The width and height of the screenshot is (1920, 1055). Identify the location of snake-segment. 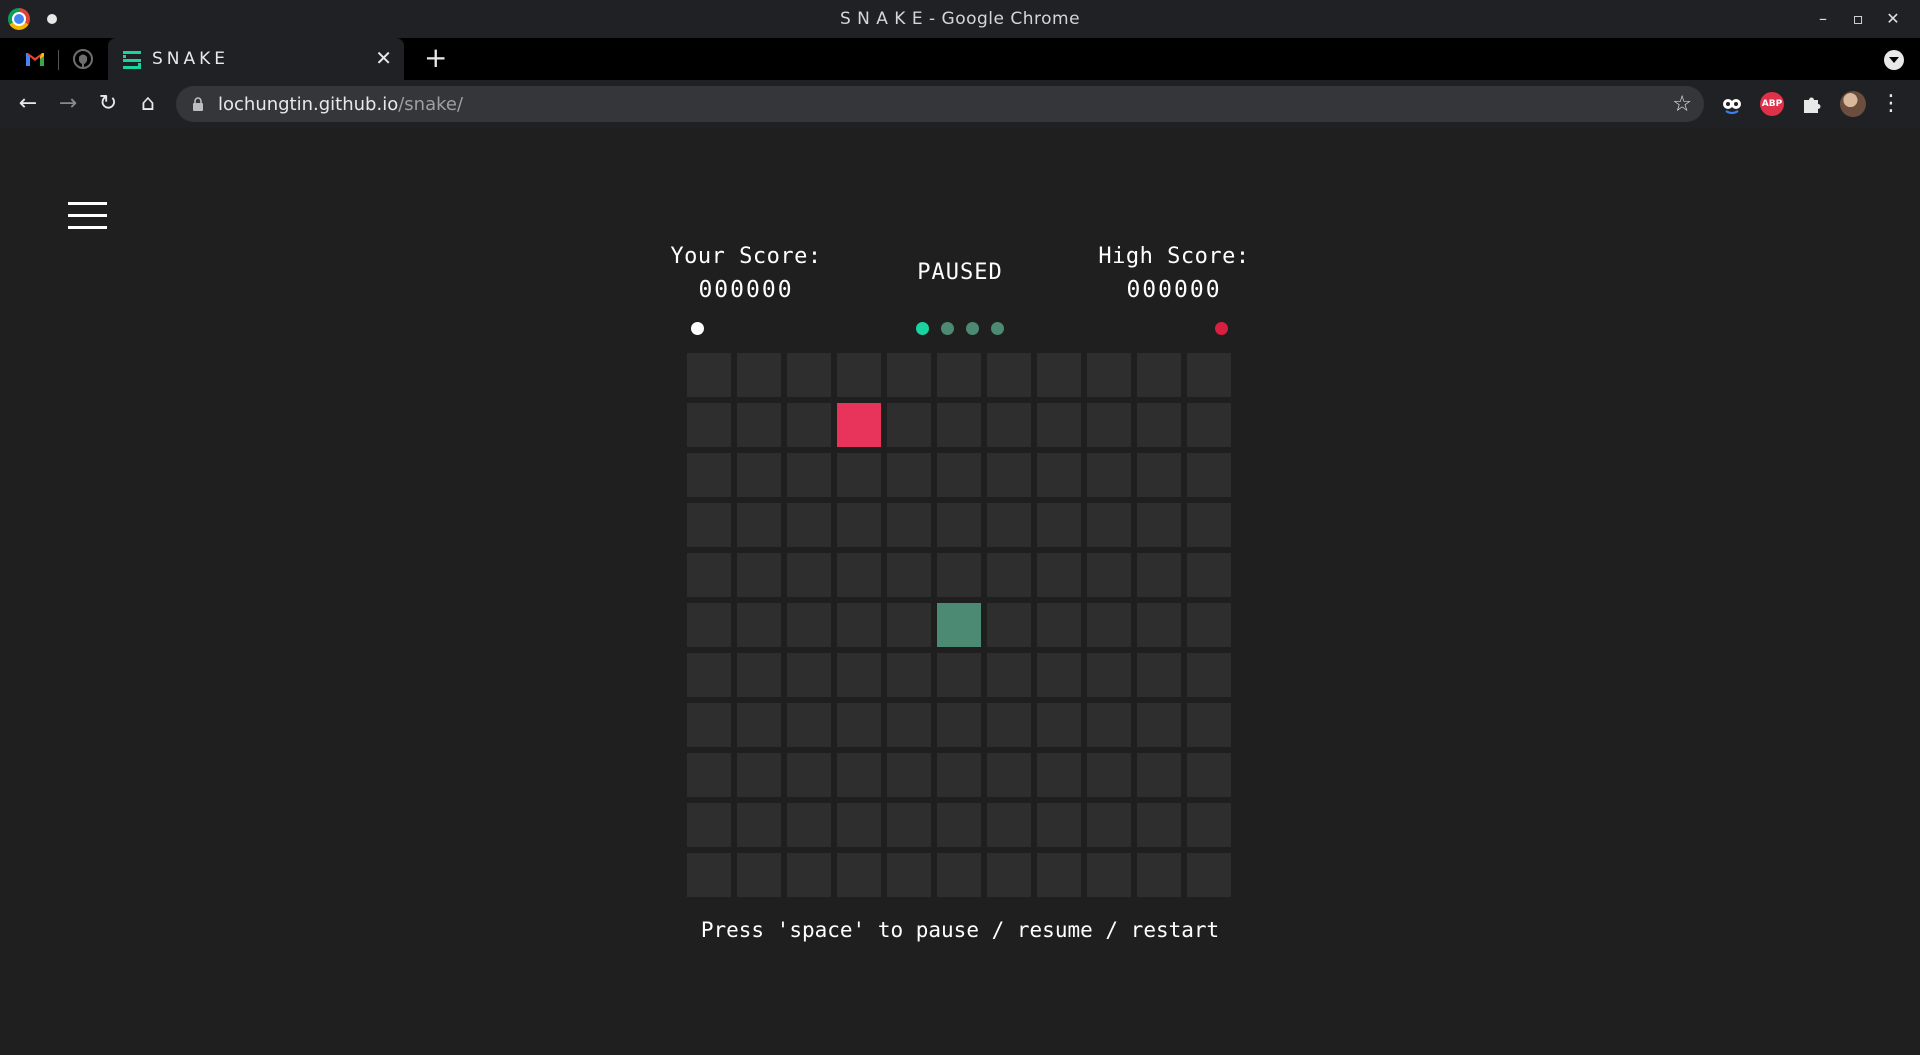
(959, 625).